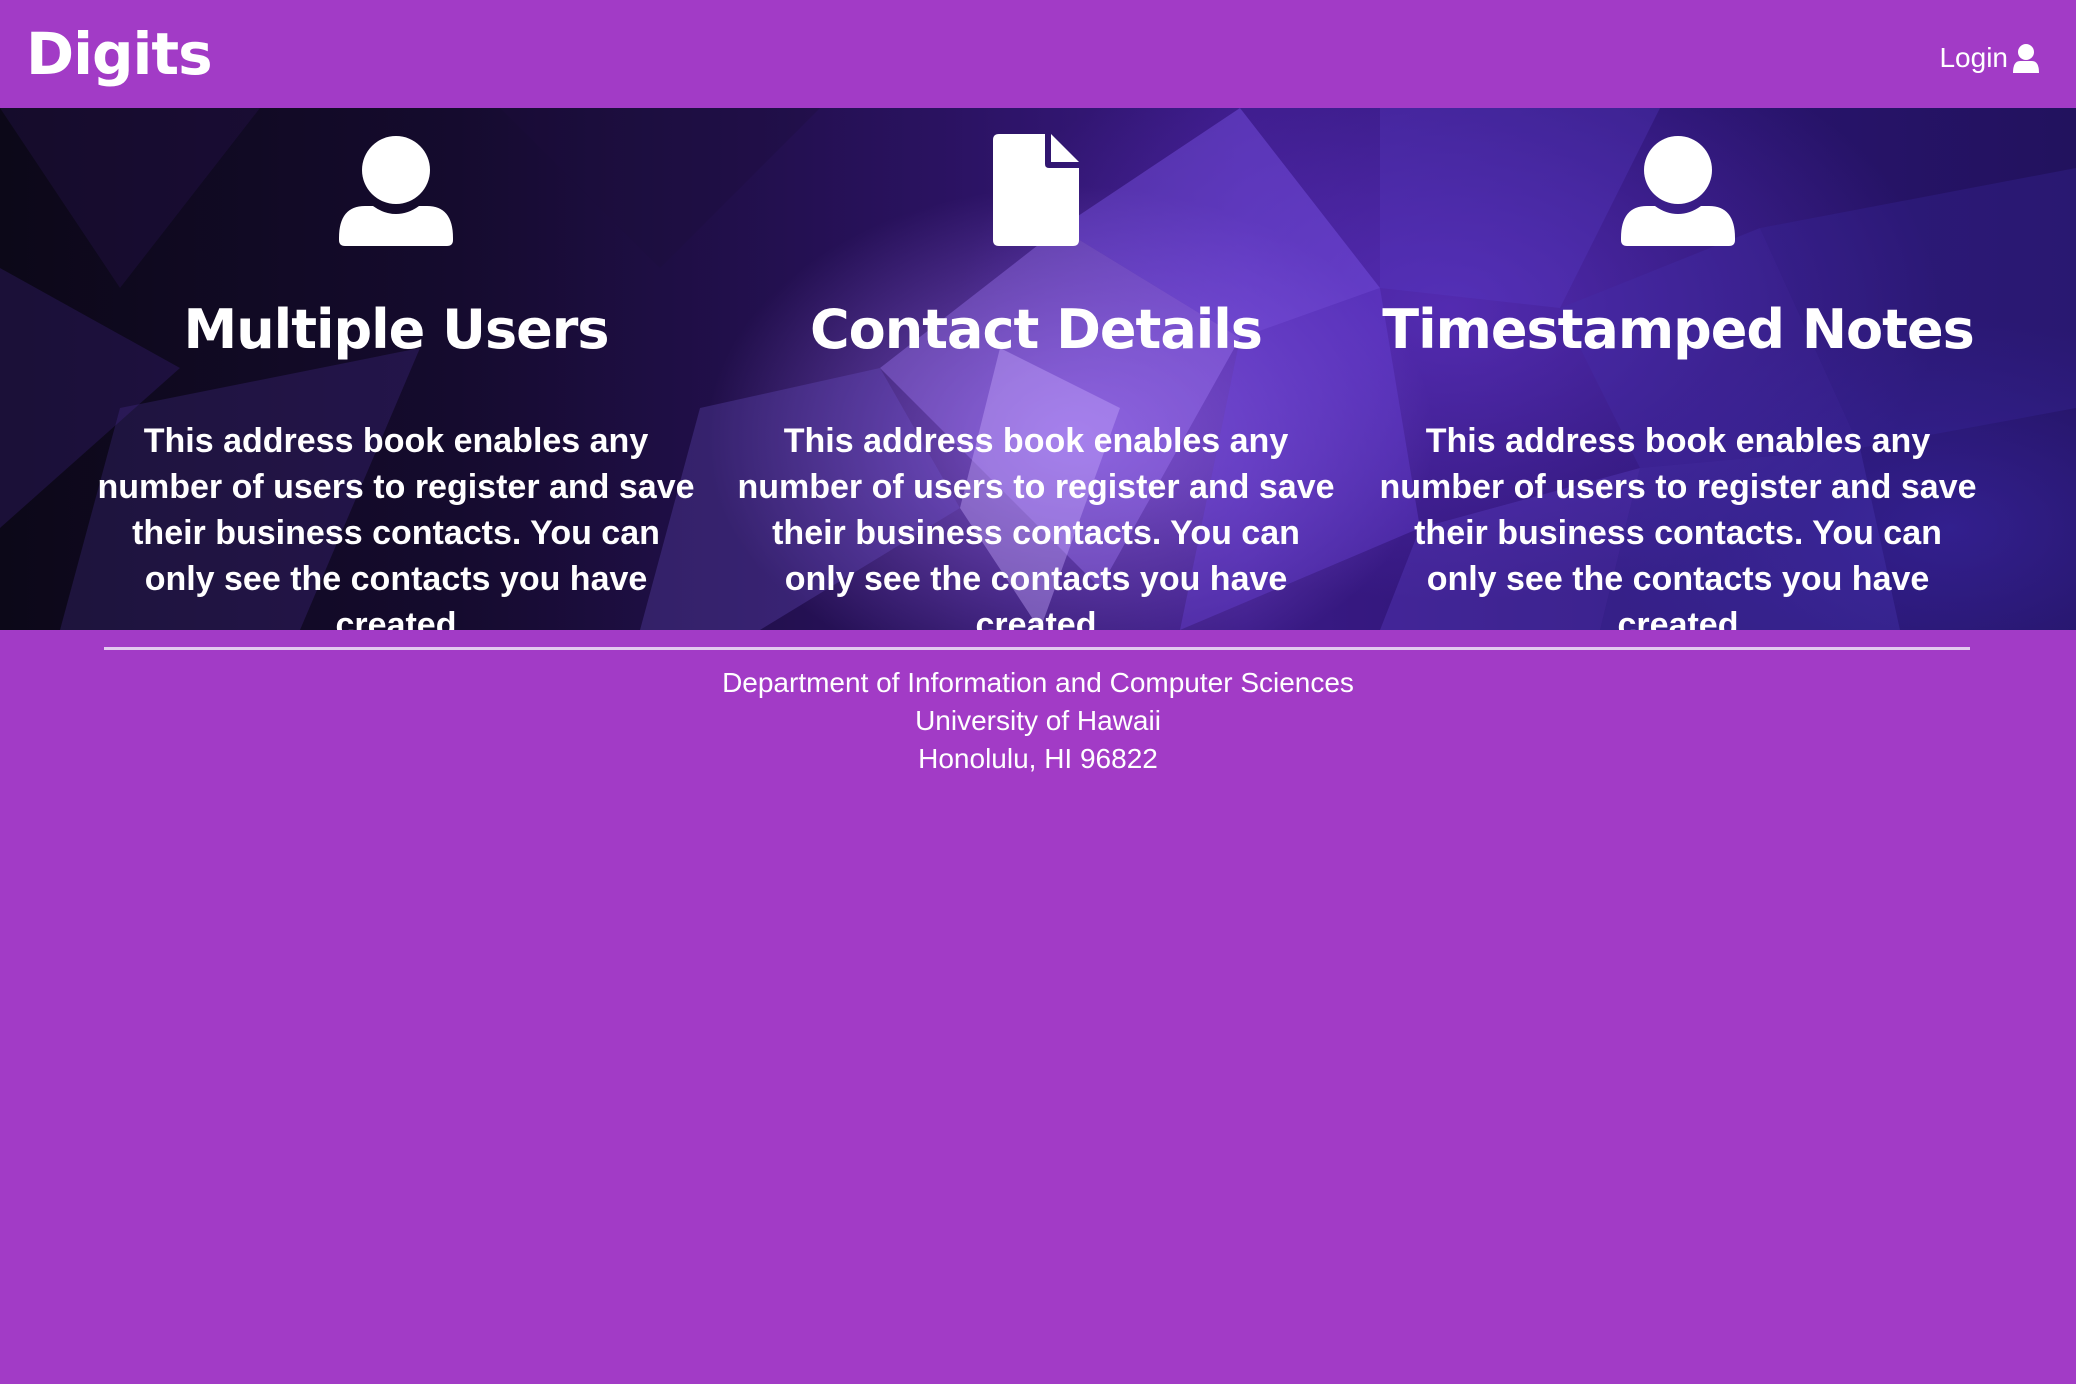 This screenshot has height=1384, width=2076. I want to click on feature-title: Timestamped Notes, so click(1678, 329).